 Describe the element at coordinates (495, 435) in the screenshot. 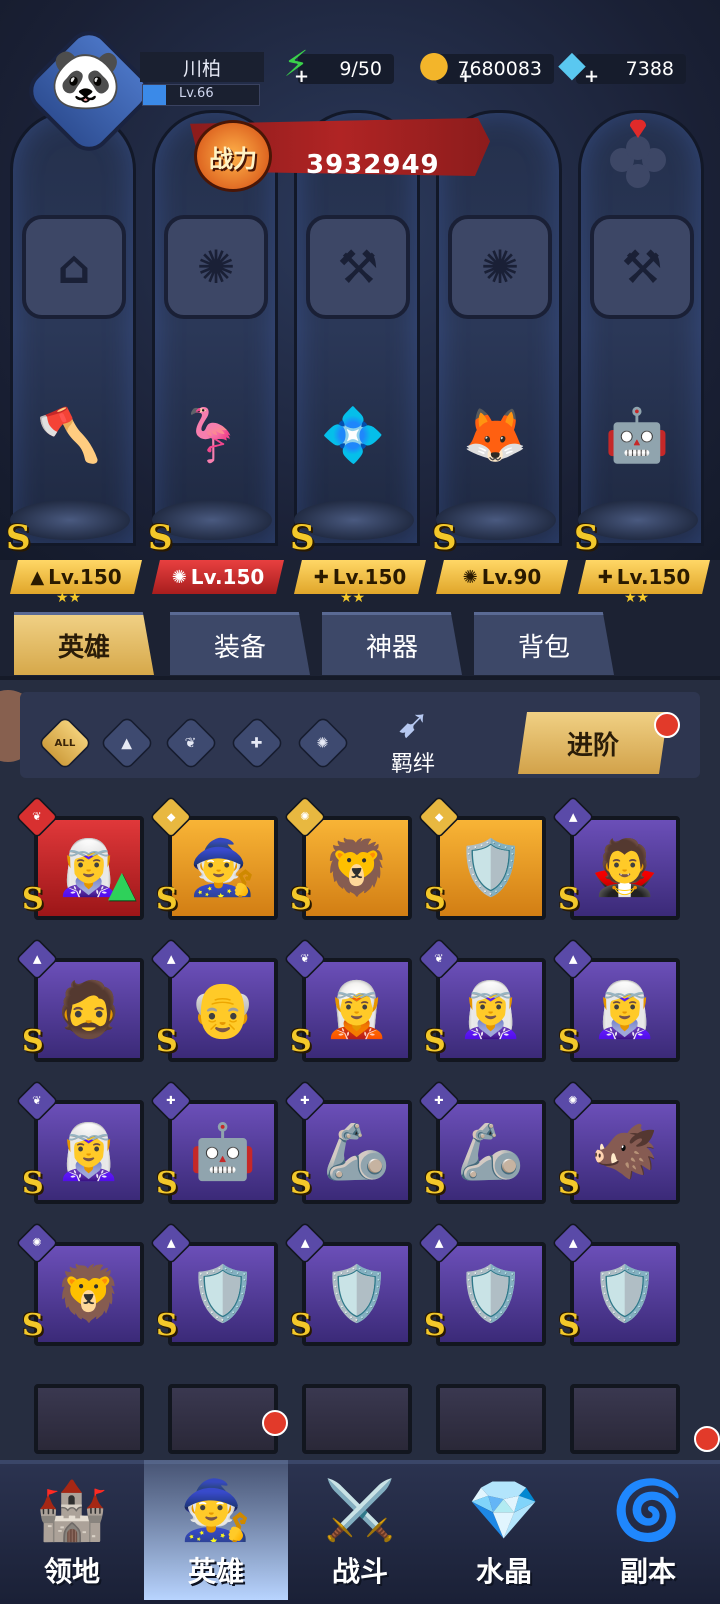

I see `team-hero-figure: 🦊` at that location.